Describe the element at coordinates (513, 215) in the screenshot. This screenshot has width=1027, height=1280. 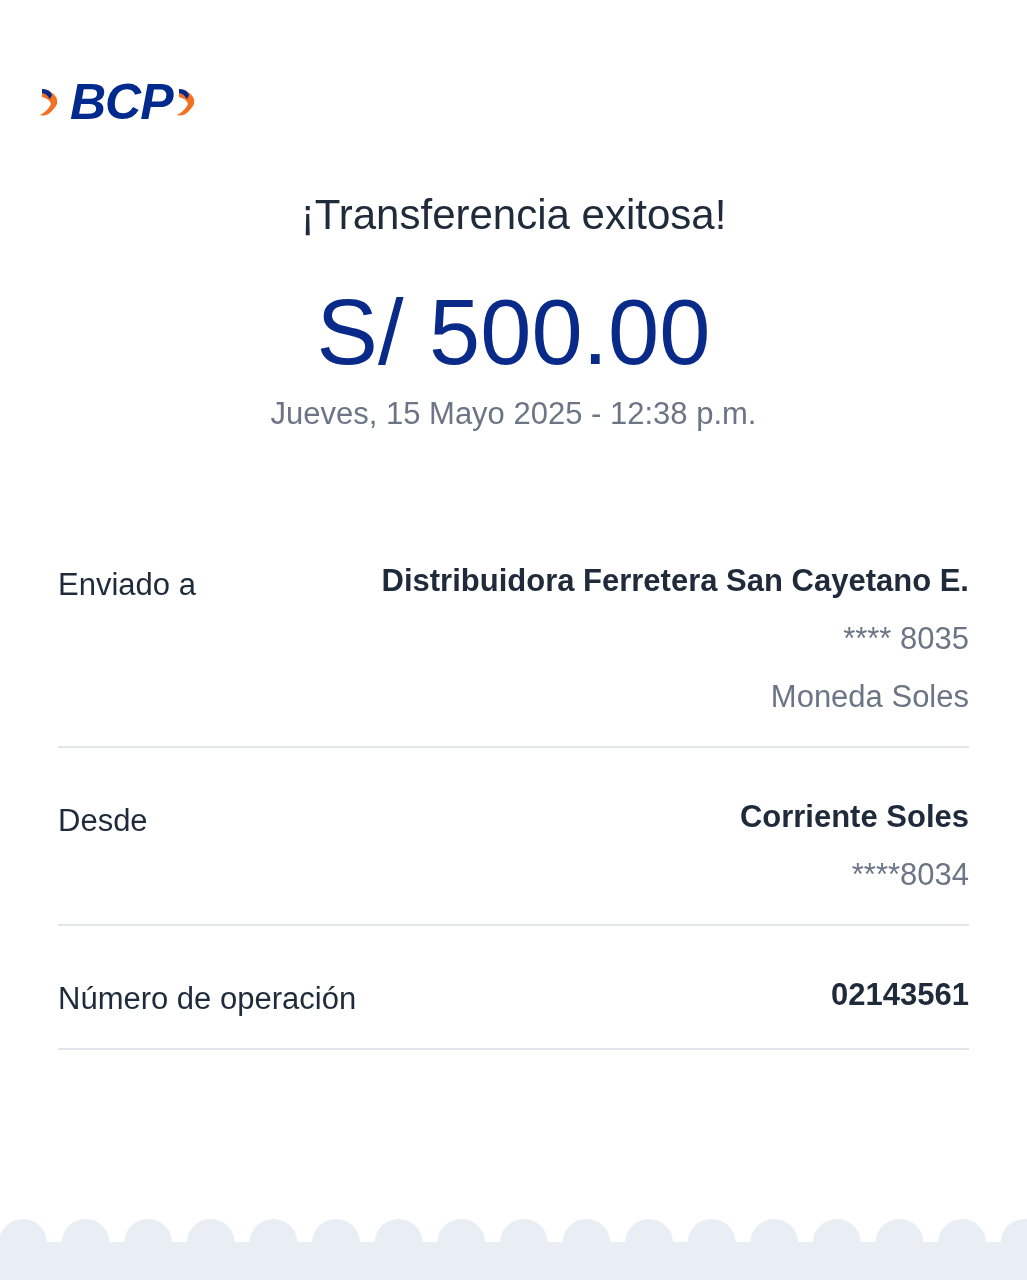
I see `success-title: ¡Transferencia exitosa!` at that location.